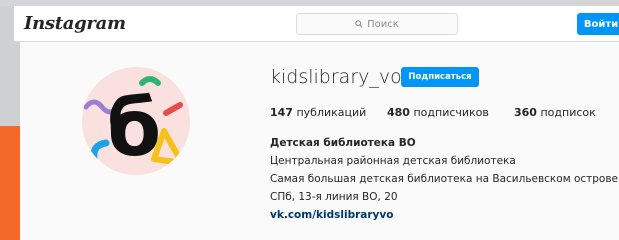 Image resolution: width=619 pixels, height=240 pixels. I want to click on top-navbar: Instagram Поиск Войти, so click(316, 24).